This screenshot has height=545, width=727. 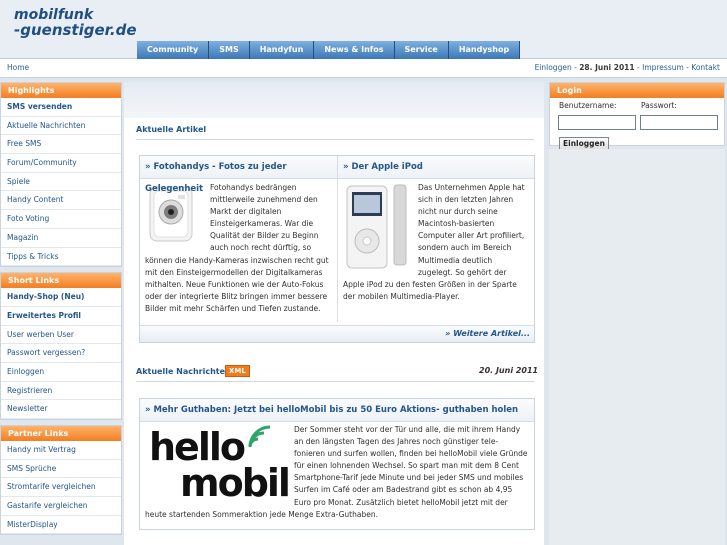 What do you see at coordinates (61, 409) in the screenshot?
I see `sidebar-item-newsletter: Newsletter` at bounding box center [61, 409].